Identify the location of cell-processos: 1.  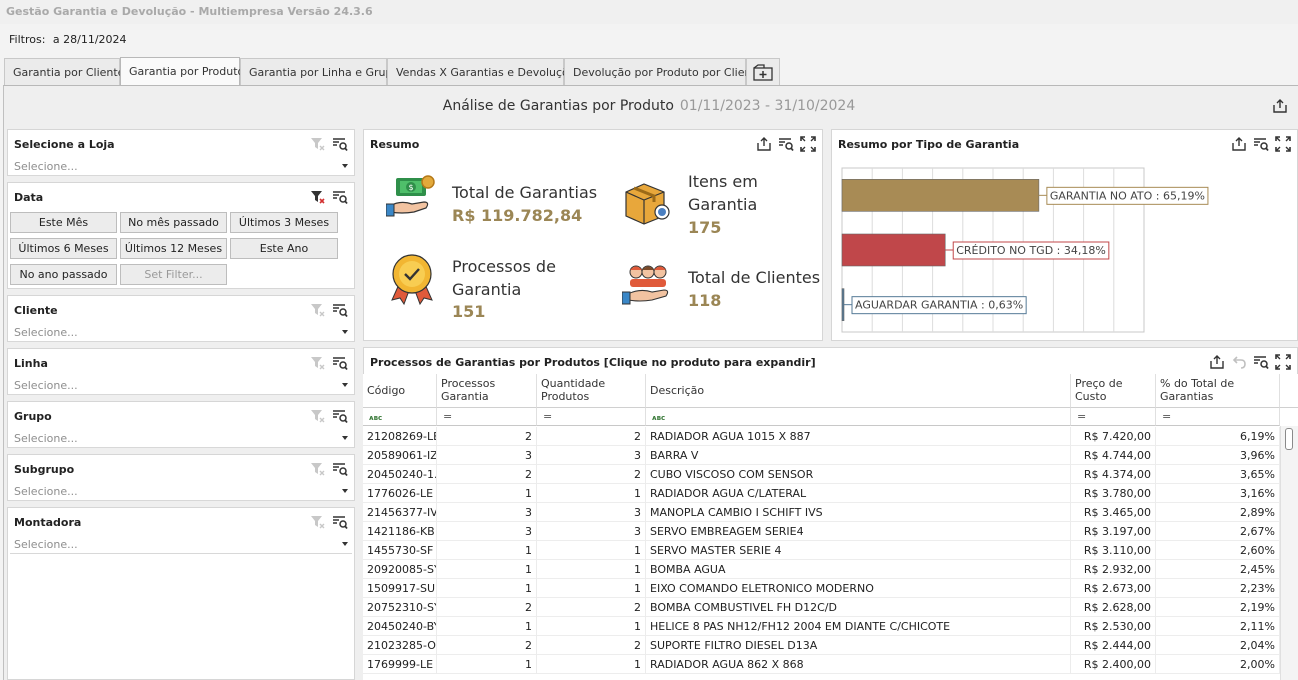
(487, 626).